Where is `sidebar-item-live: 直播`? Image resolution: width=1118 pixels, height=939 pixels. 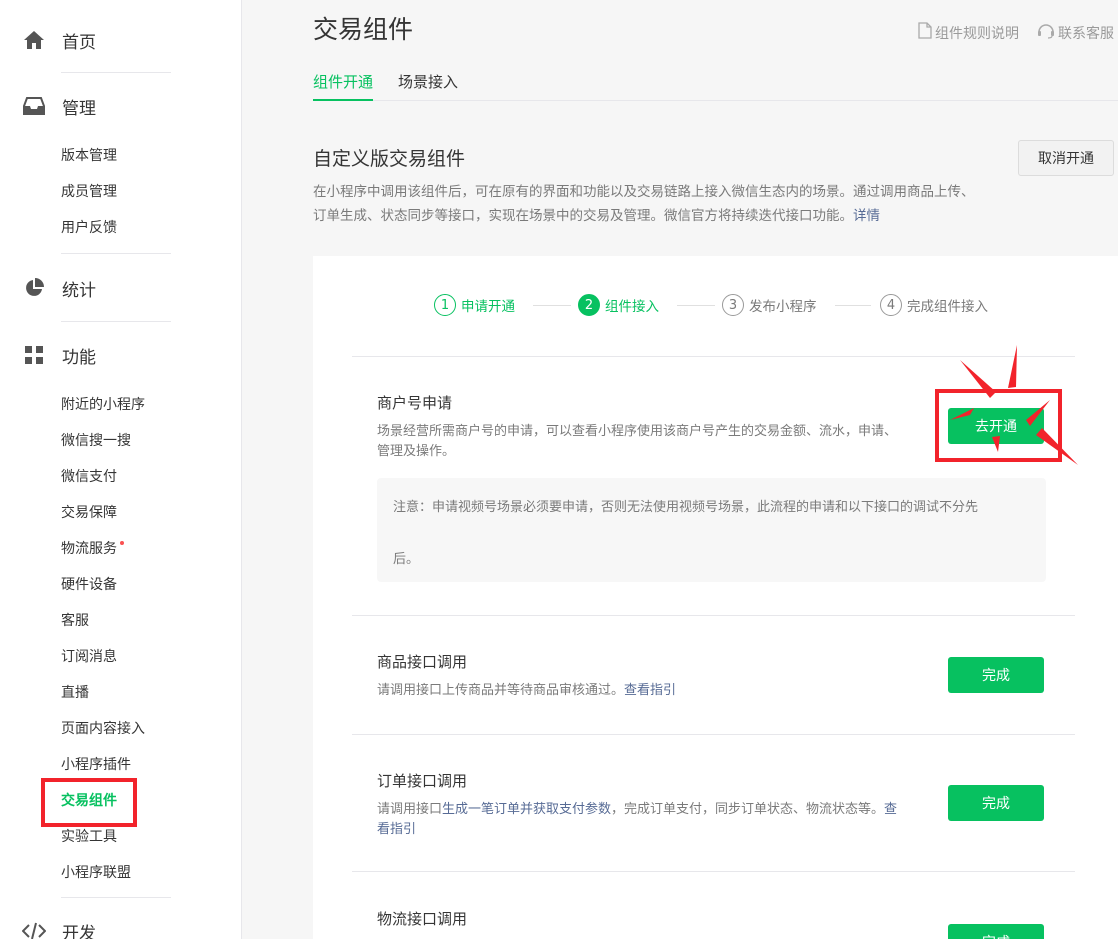
sidebar-item-live: 直播 is located at coordinates (75, 693).